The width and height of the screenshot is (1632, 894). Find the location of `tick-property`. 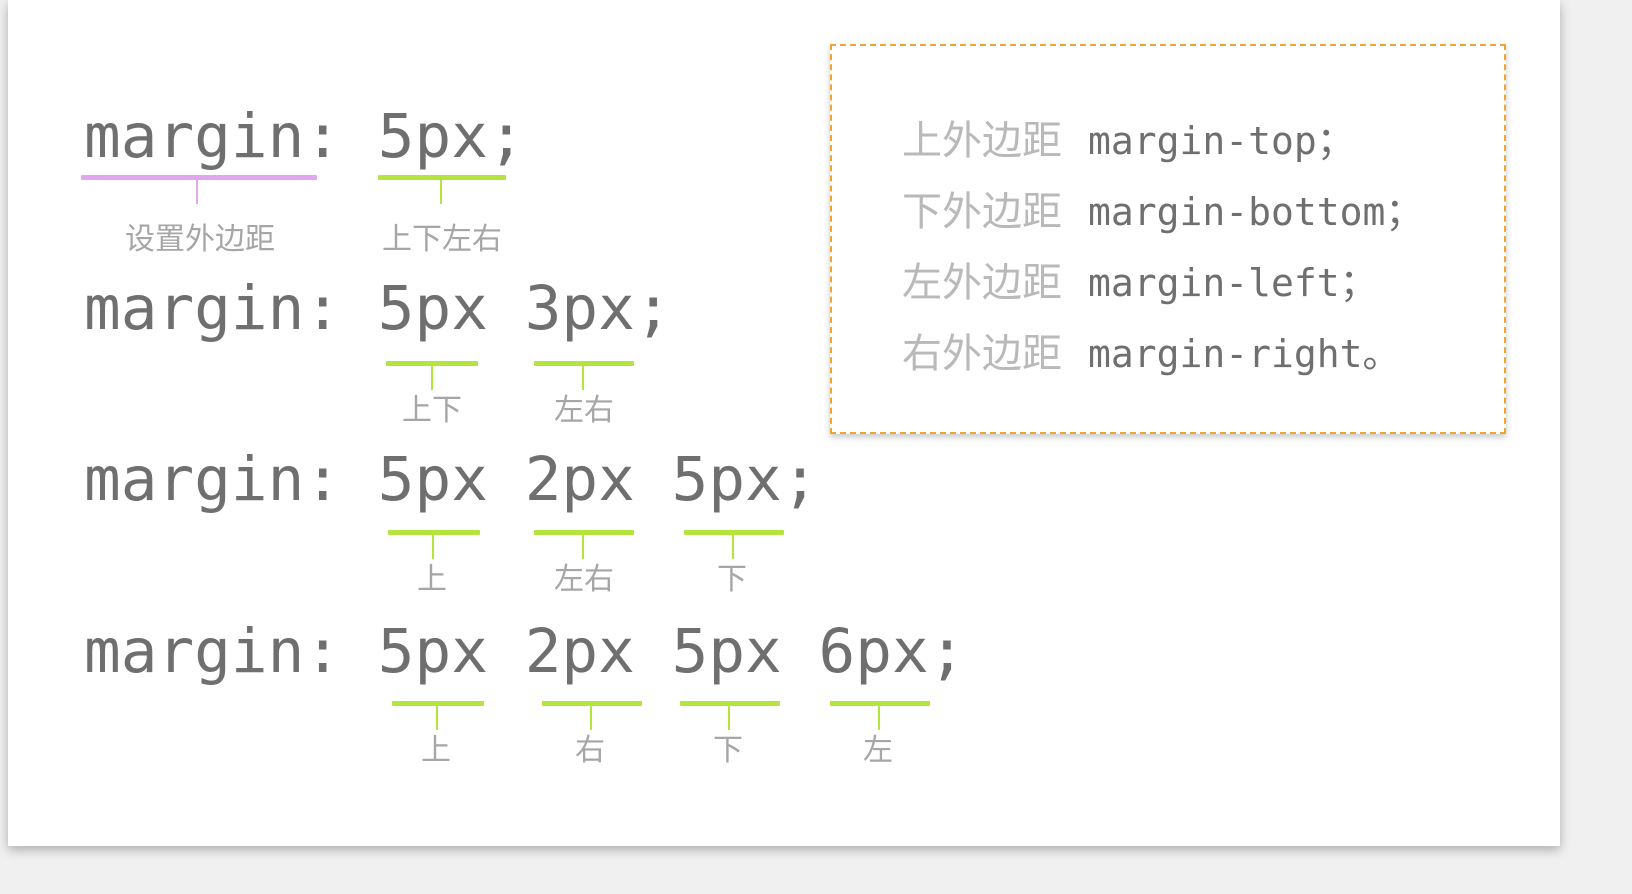

tick-property is located at coordinates (197, 192).